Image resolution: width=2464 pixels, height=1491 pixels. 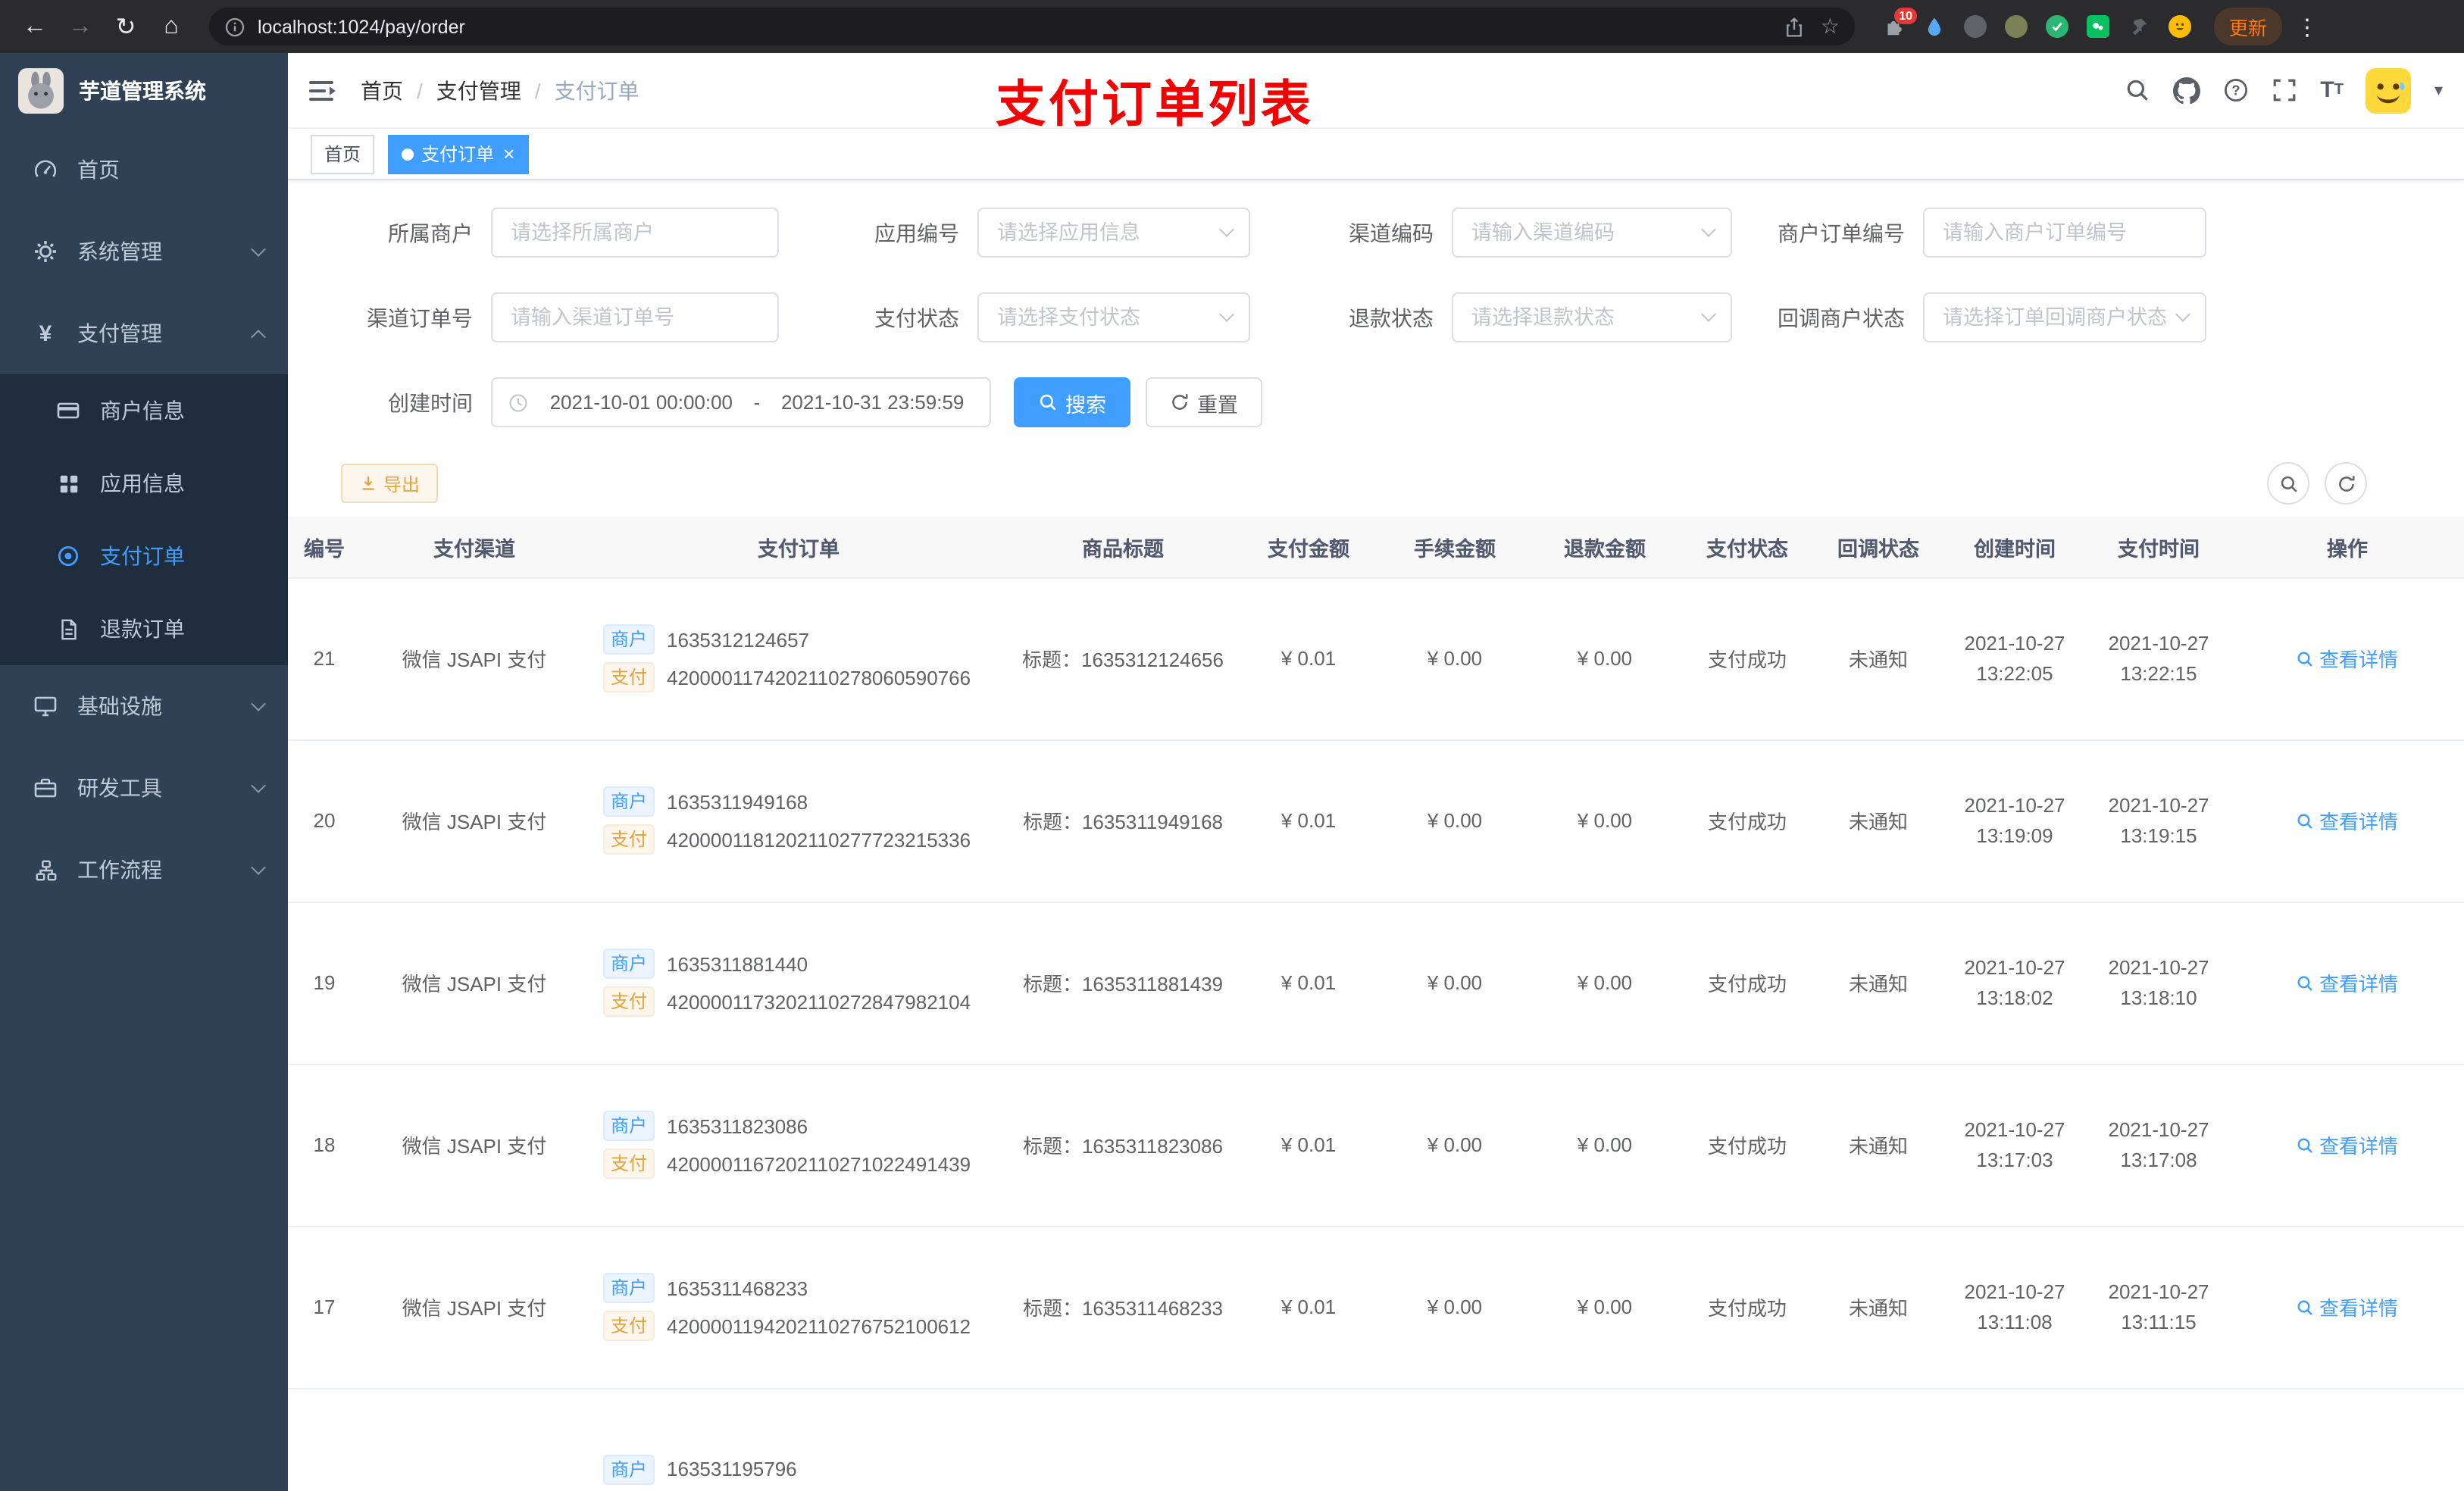 What do you see at coordinates (2015, 26) in the screenshot?
I see `olive-extension-icon` at bounding box center [2015, 26].